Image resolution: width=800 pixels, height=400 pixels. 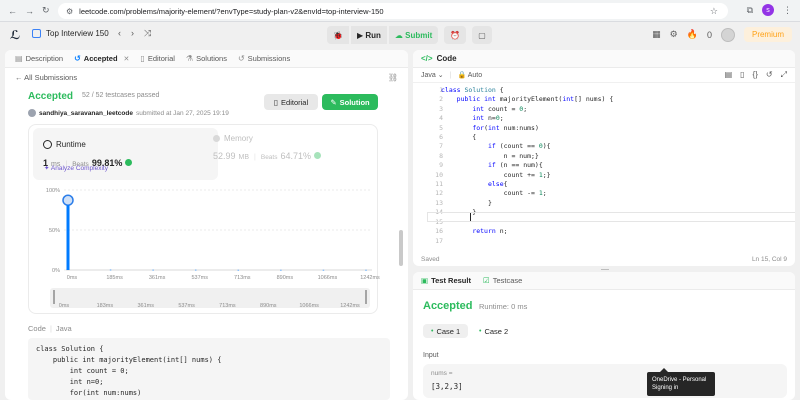 What do you see at coordinates (36, 33) in the screenshot?
I see `list-icon` at bounding box center [36, 33].